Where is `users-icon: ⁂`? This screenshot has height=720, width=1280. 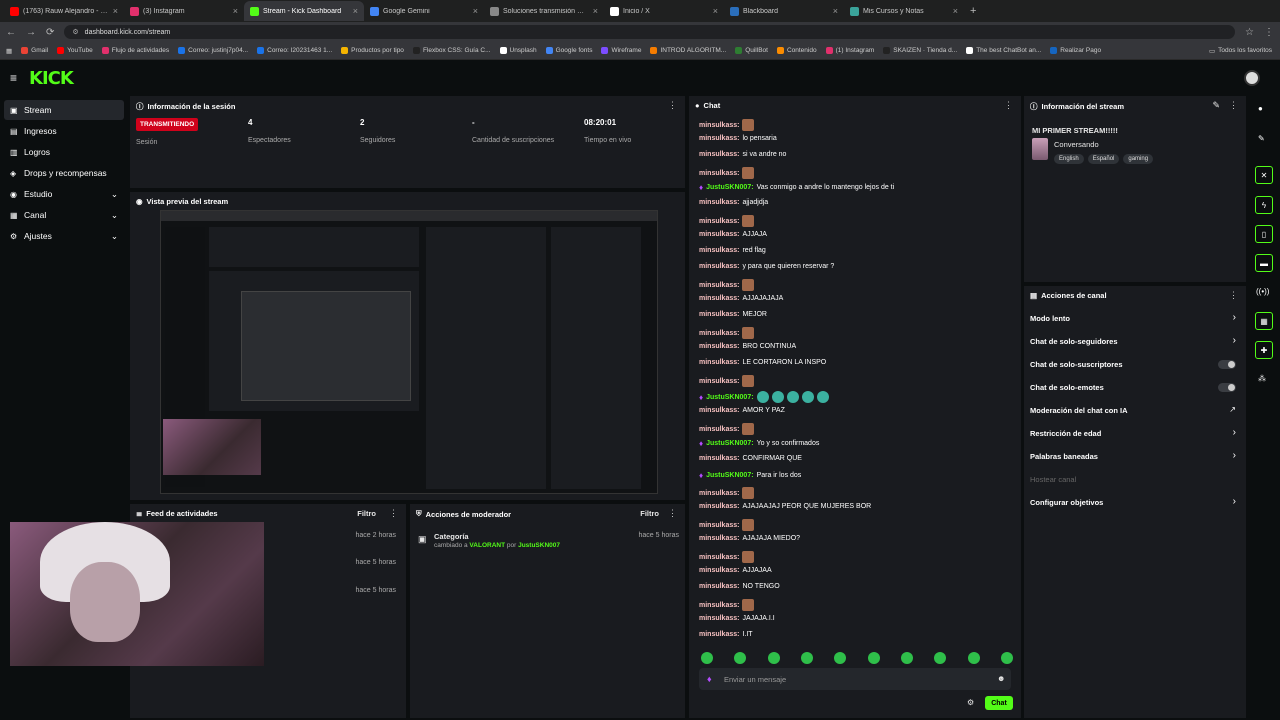 users-icon: ⁂ is located at coordinates (1262, 378).